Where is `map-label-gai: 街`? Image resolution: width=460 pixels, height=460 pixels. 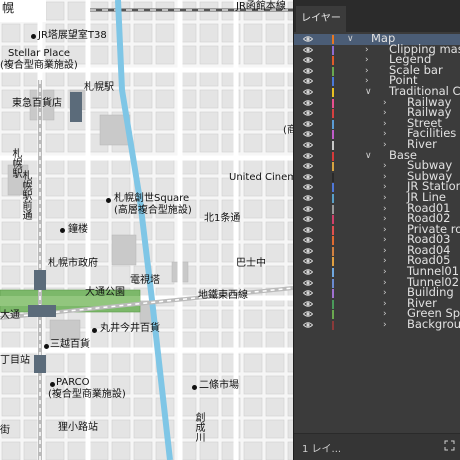 map-label-gai: 街 is located at coordinates (5, 430).